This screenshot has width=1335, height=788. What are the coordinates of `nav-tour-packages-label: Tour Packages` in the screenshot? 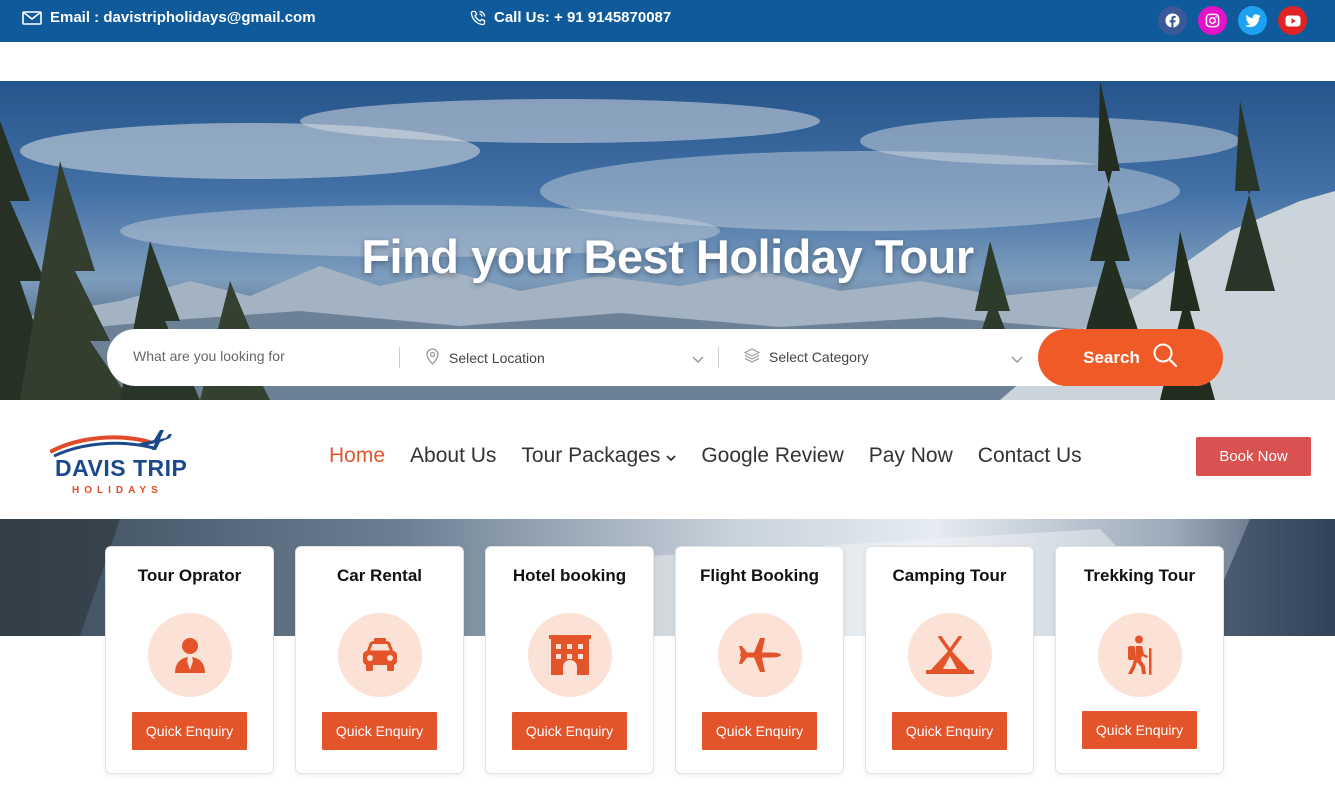 It's located at (591, 455).